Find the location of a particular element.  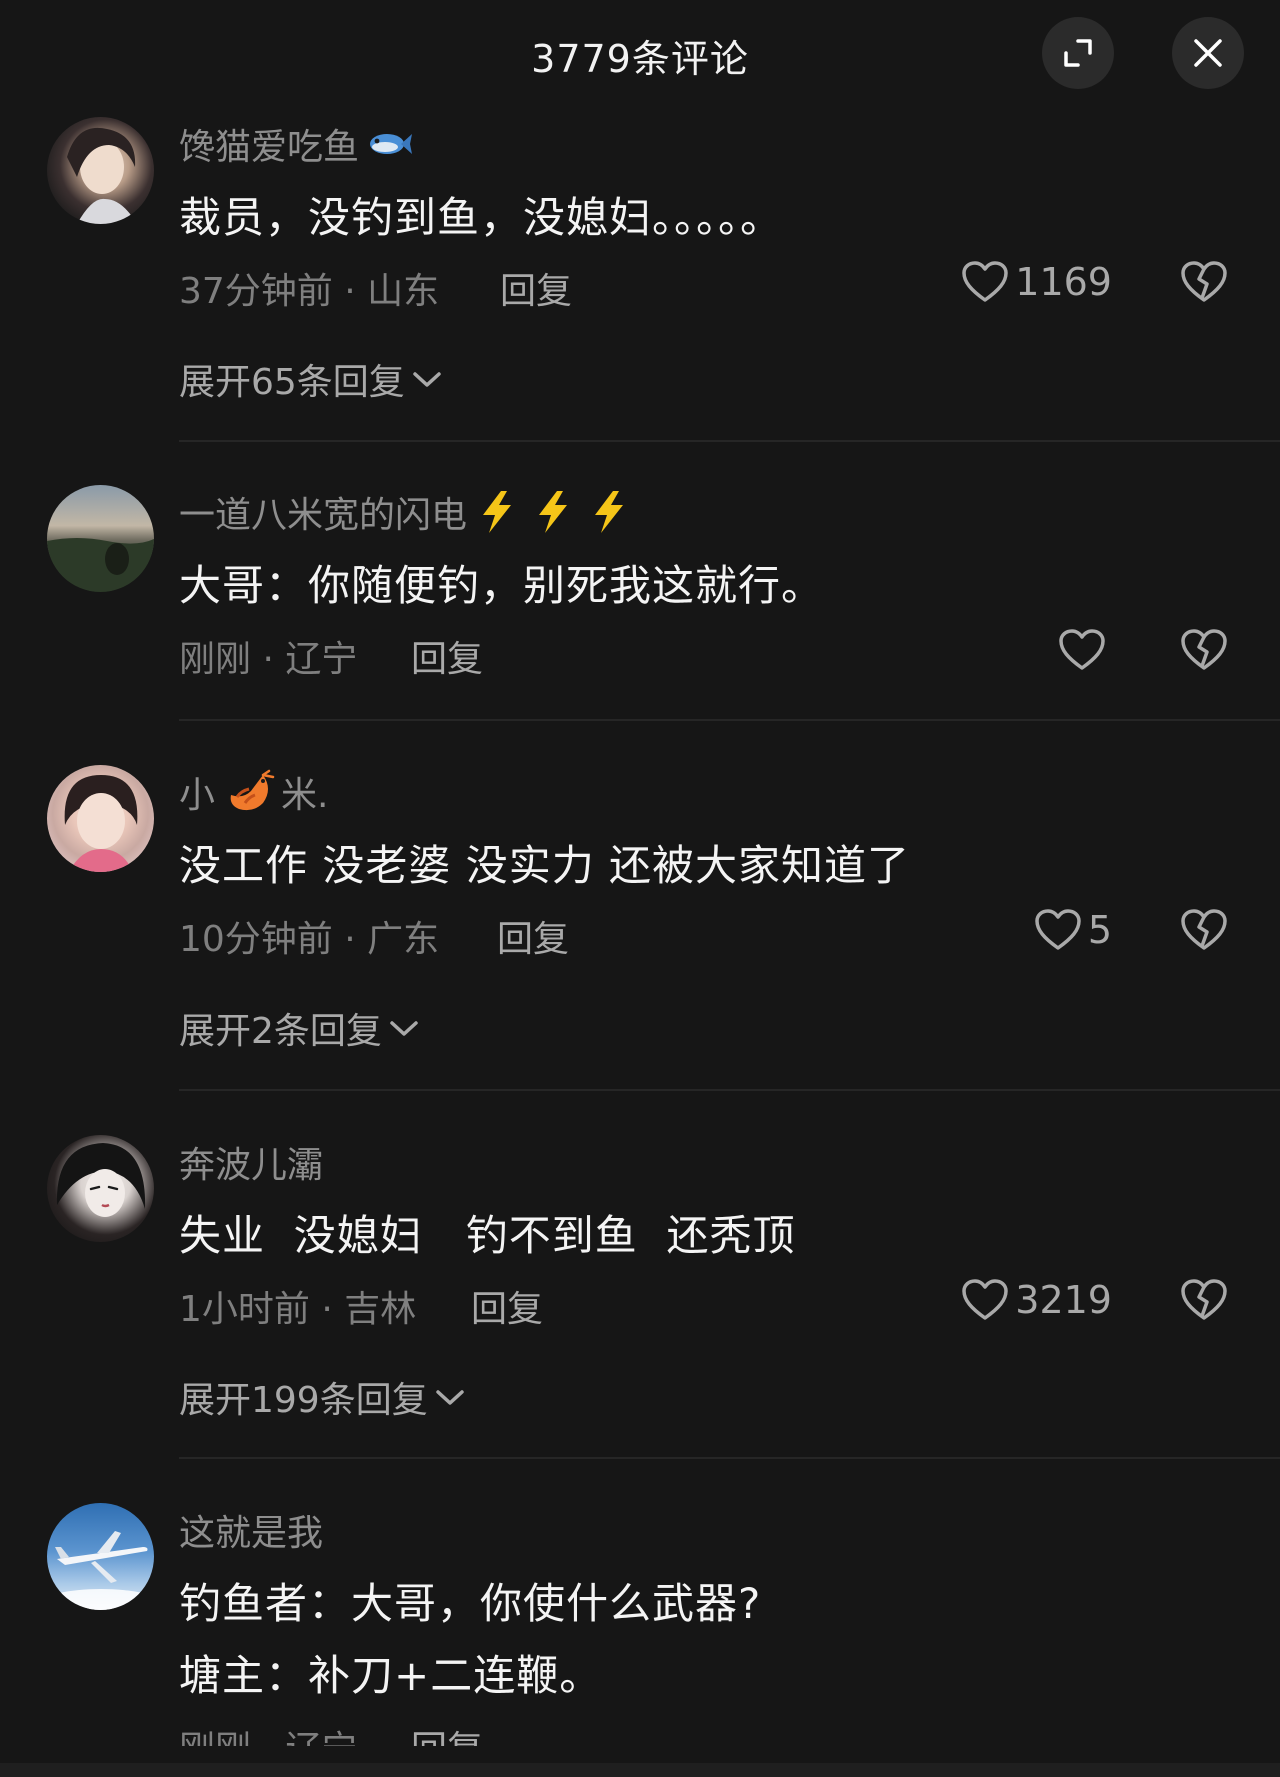

like-count: 1169 is located at coordinates (1063, 282).